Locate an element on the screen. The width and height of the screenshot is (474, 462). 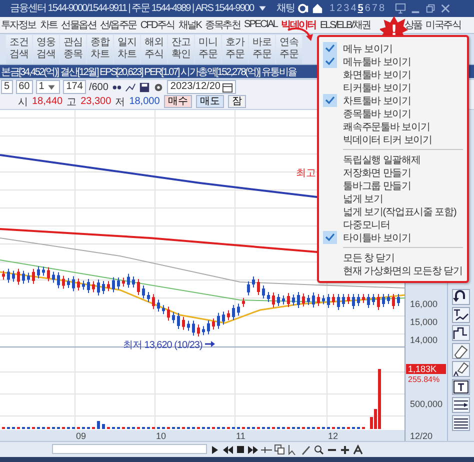
restore-icon is located at coordinates (430, 8).